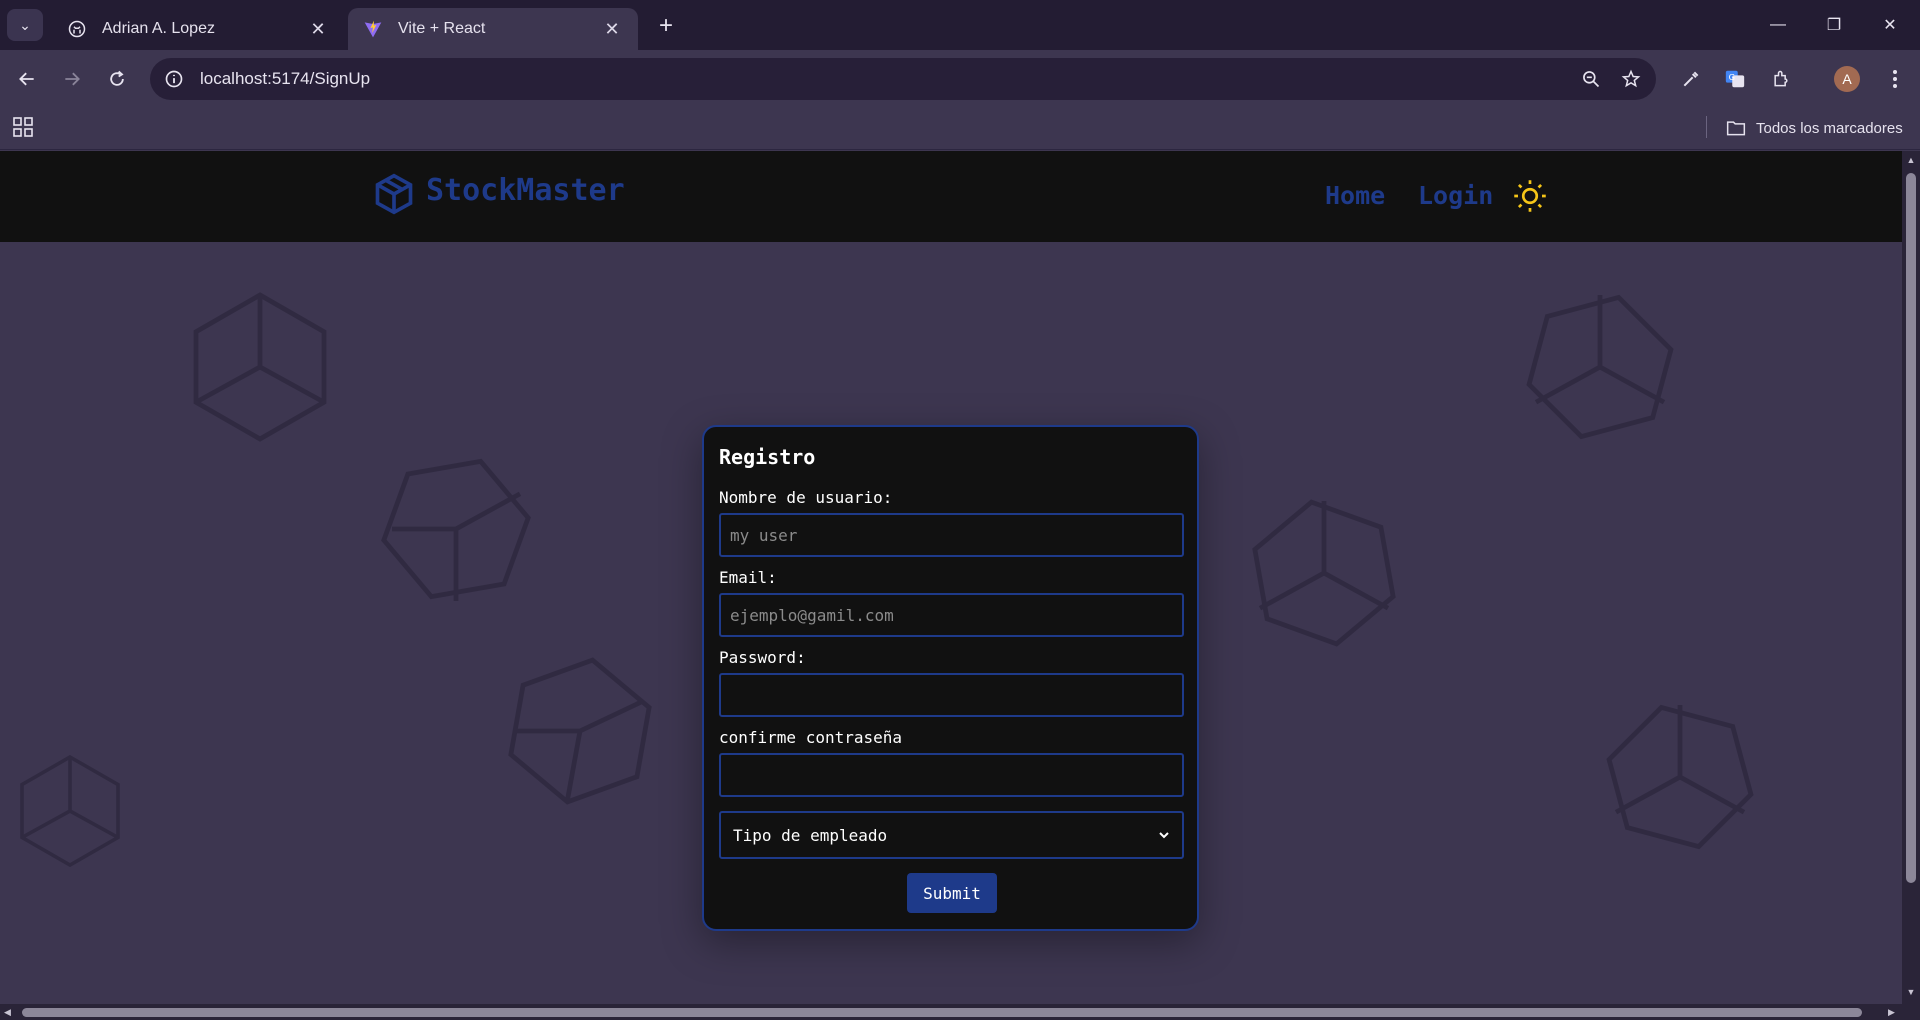  I want to click on employee-type-value: Tipo de empleado, so click(810, 835).